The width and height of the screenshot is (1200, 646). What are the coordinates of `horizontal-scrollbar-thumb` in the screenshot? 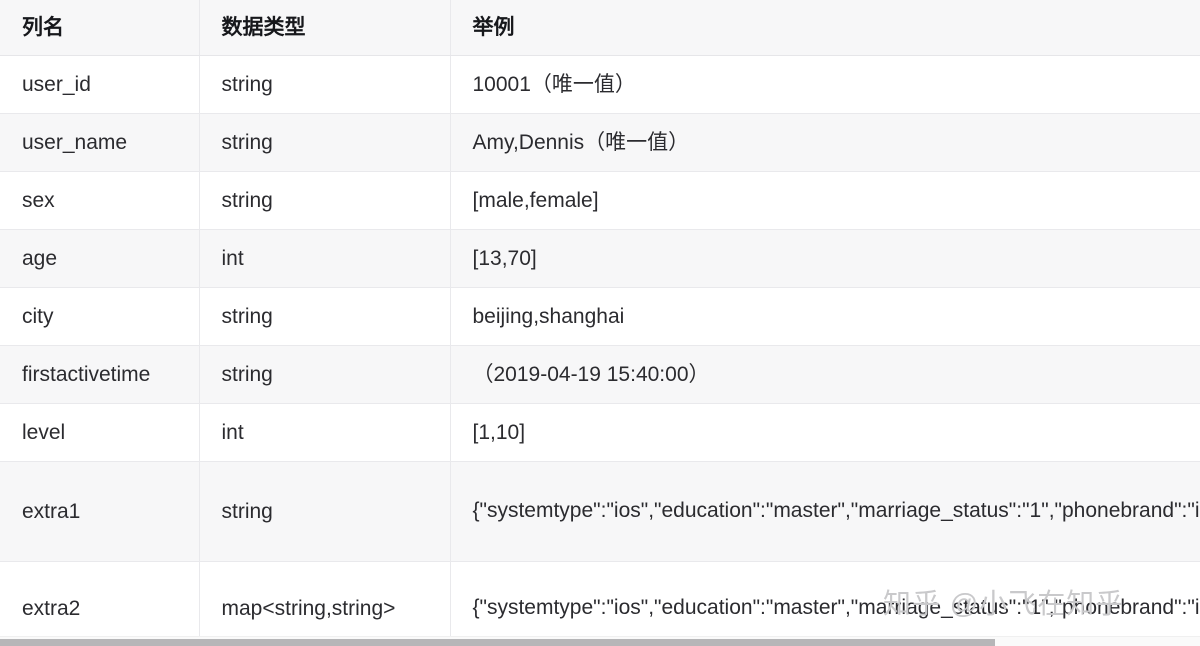 It's located at (497, 642).